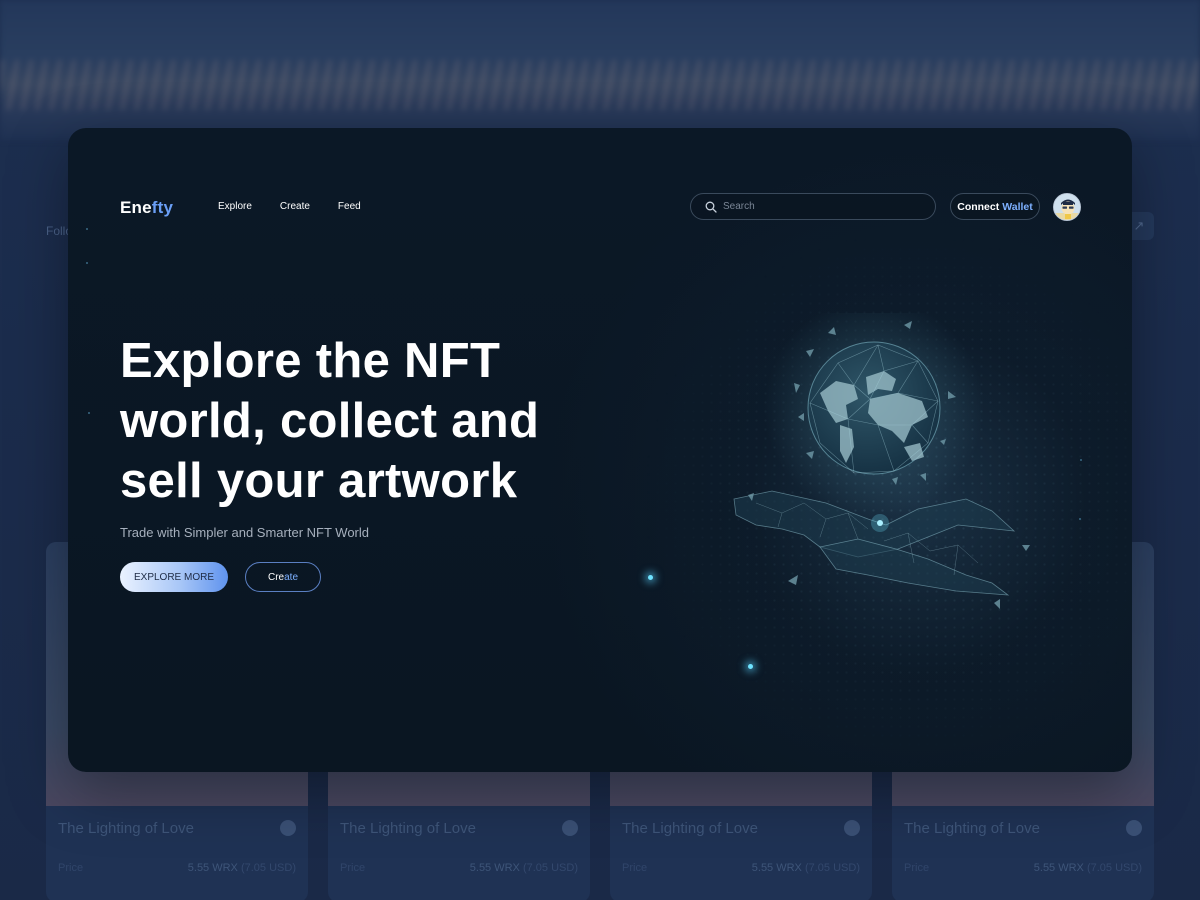  What do you see at coordinates (174, 577) in the screenshot?
I see `explore-more-button: EXPLORE MORE` at bounding box center [174, 577].